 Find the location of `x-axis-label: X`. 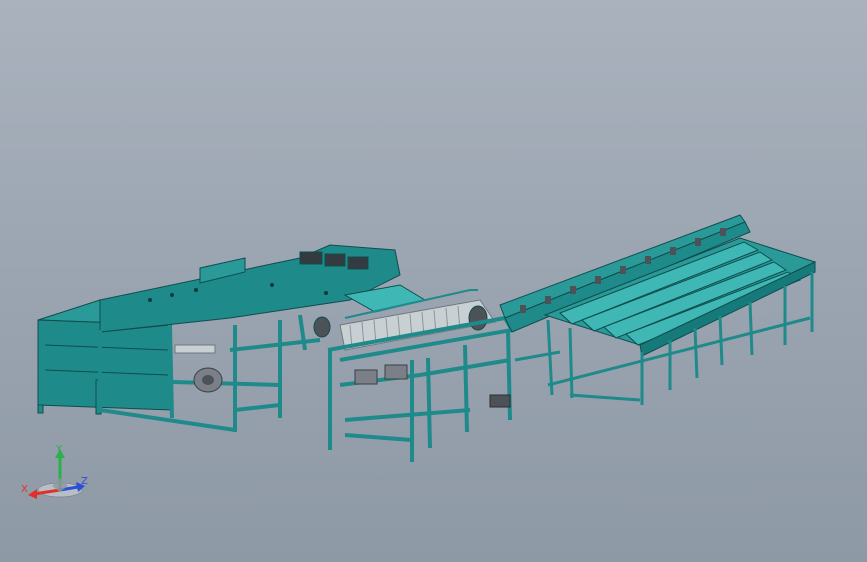

x-axis-label: X is located at coordinates (24, 489).